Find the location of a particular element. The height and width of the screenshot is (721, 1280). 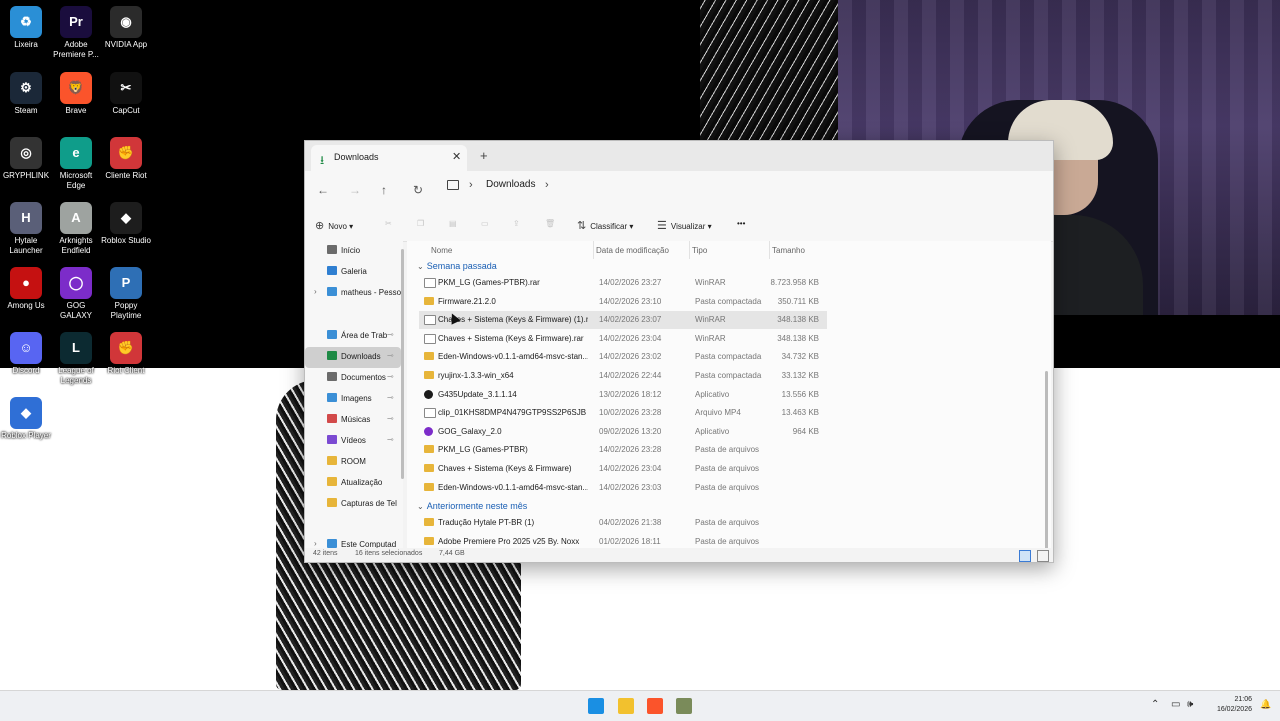

chevron-up-icon: ⌃ is located at coordinates (1155, 704).